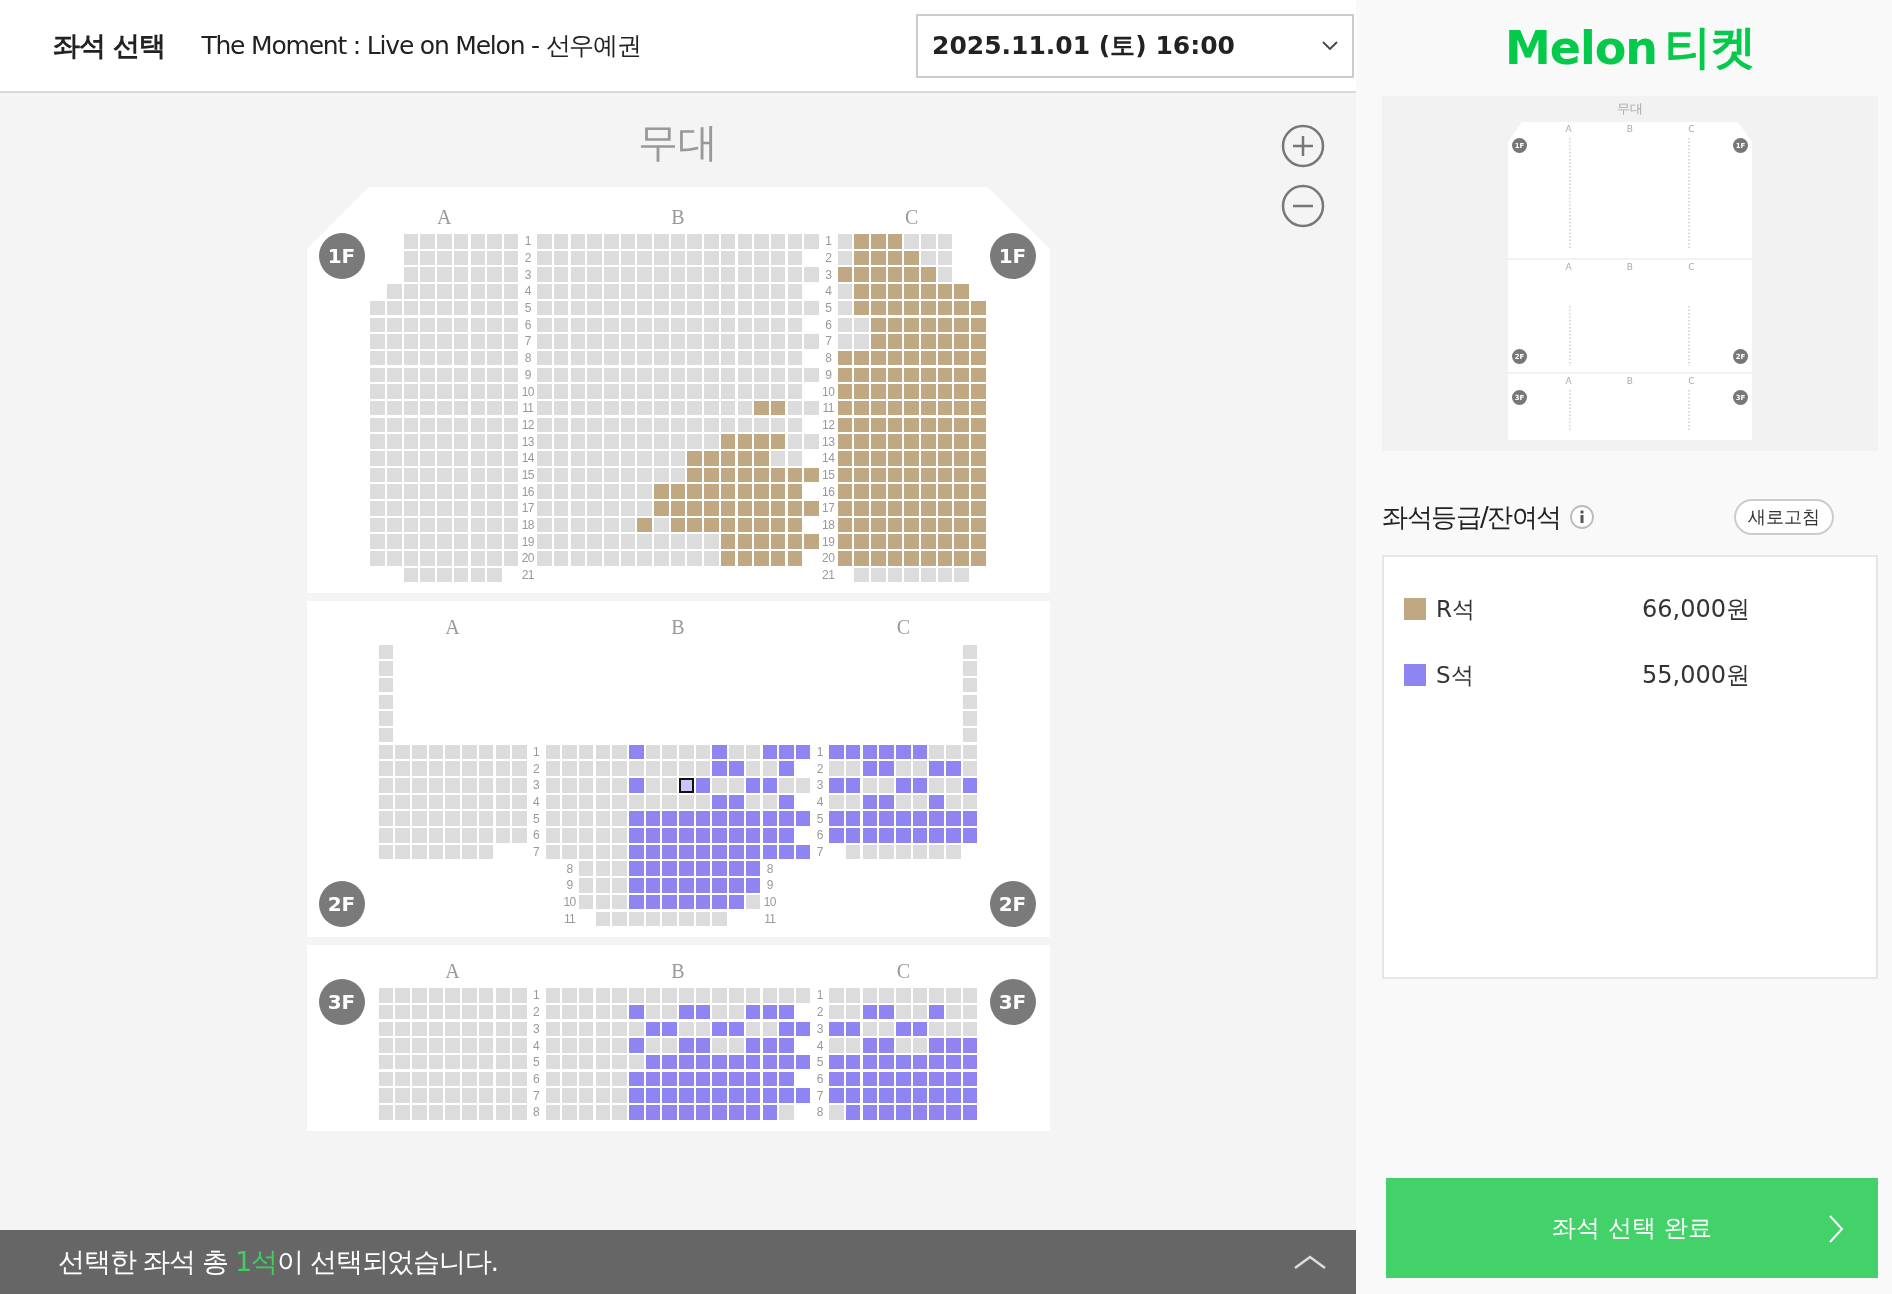 The height and width of the screenshot is (1294, 1892). What do you see at coordinates (278, 1262) in the screenshot?
I see `selection-summary: 선택한 좌석 총 1석이 선택되었습니다.` at bounding box center [278, 1262].